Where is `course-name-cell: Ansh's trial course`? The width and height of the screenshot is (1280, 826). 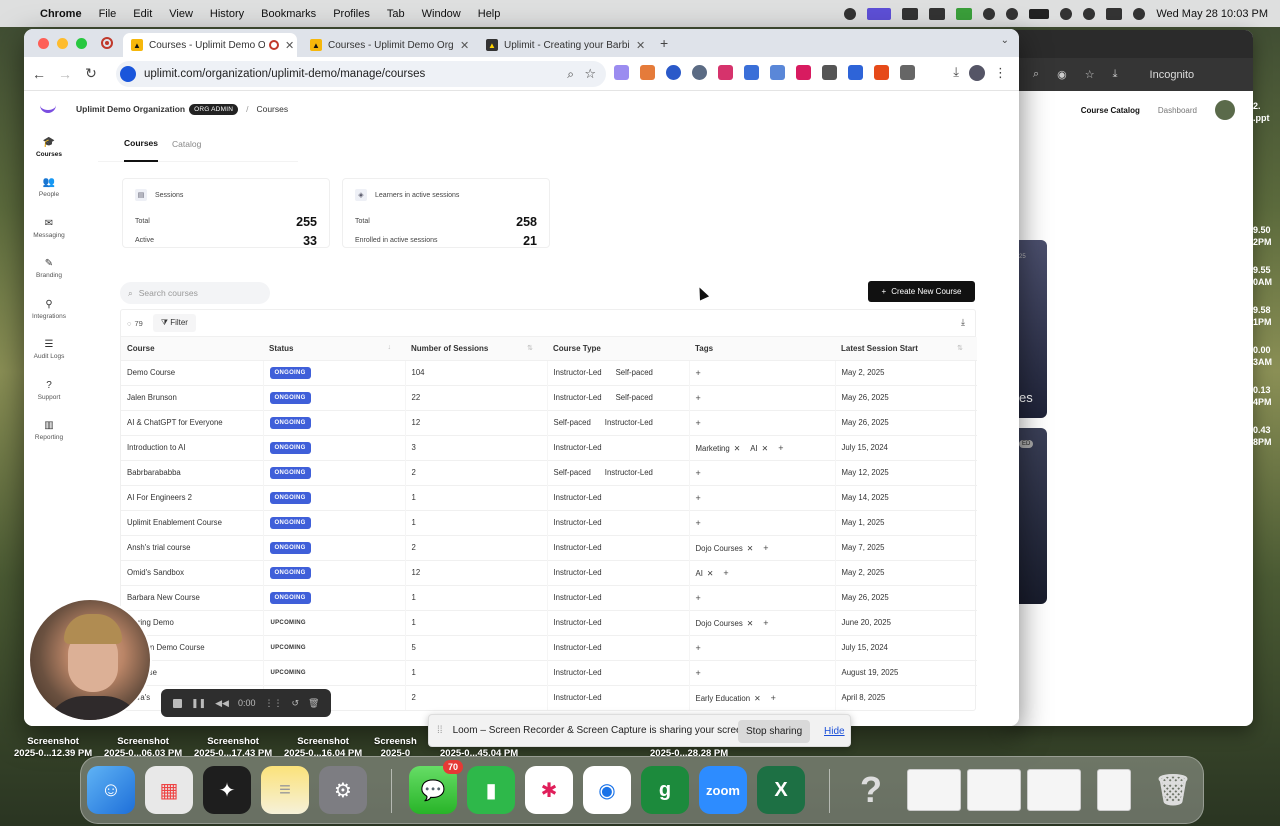 course-name-cell: Ansh's trial course is located at coordinates (192, 547).